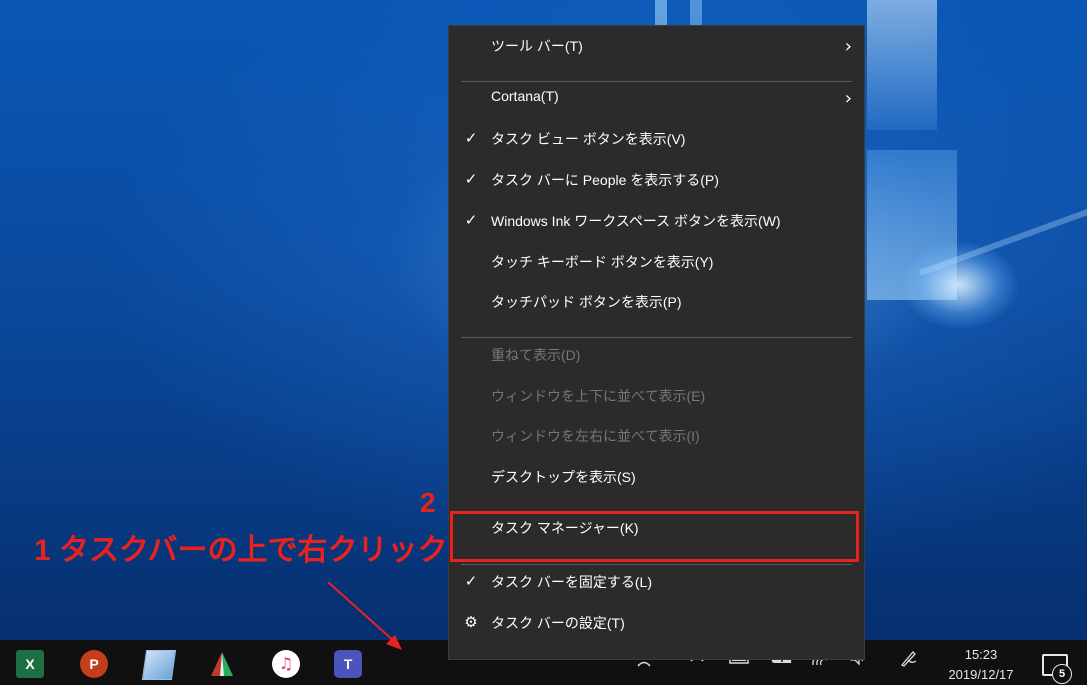 The height and width of the screenshot is (685, 1087). Describe the element at coordinates (656, 446) in the screenshot. I see `menu-item-side-by-side: ウィンドウを左右に並べて表示(I)` at that location.